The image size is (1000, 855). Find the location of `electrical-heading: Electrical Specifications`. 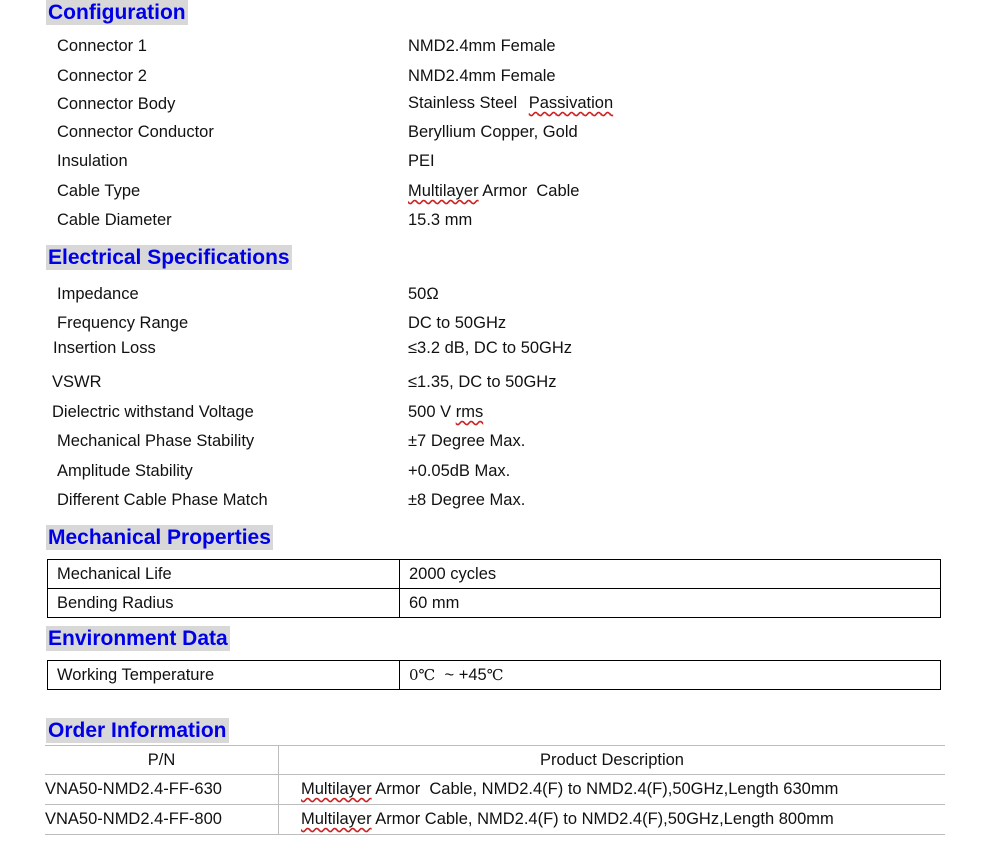

electrical-heading: Electrical Specifications is located at coordinates (169, 257).